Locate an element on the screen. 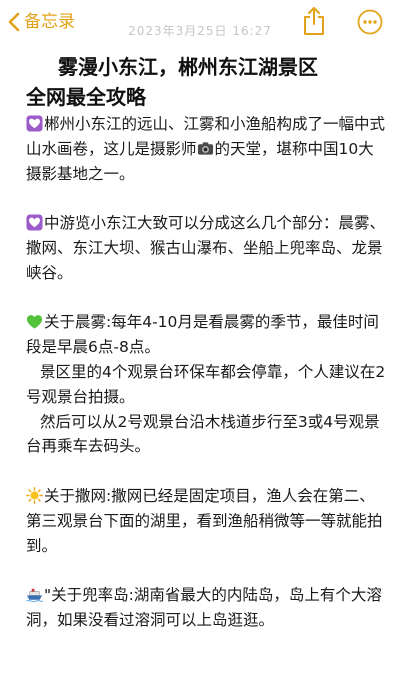 The image size is (400, 687). title-line-1: 雾漫小东江，郴州东江湖景区 is located at coordinates (188, 67).